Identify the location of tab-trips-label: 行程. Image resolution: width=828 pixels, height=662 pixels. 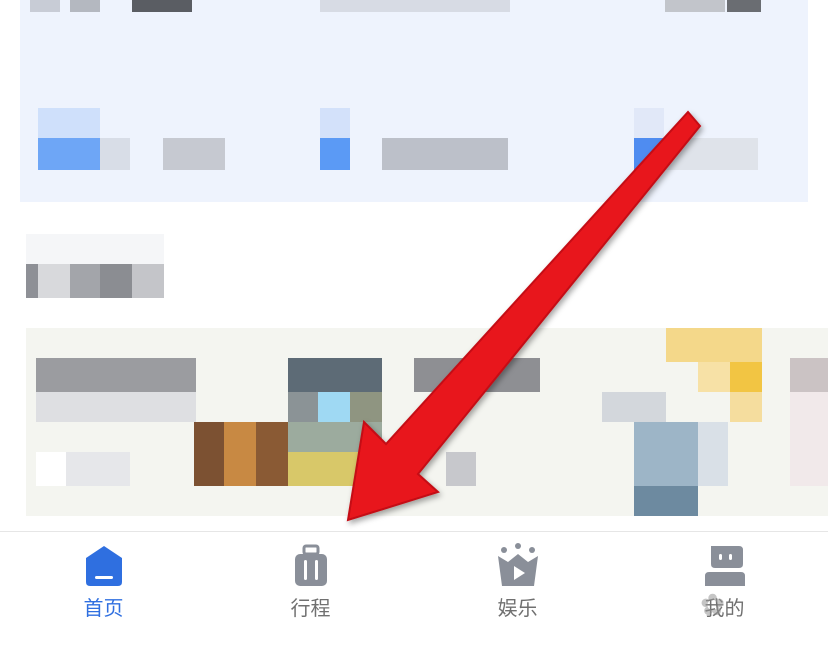
(310, 608).